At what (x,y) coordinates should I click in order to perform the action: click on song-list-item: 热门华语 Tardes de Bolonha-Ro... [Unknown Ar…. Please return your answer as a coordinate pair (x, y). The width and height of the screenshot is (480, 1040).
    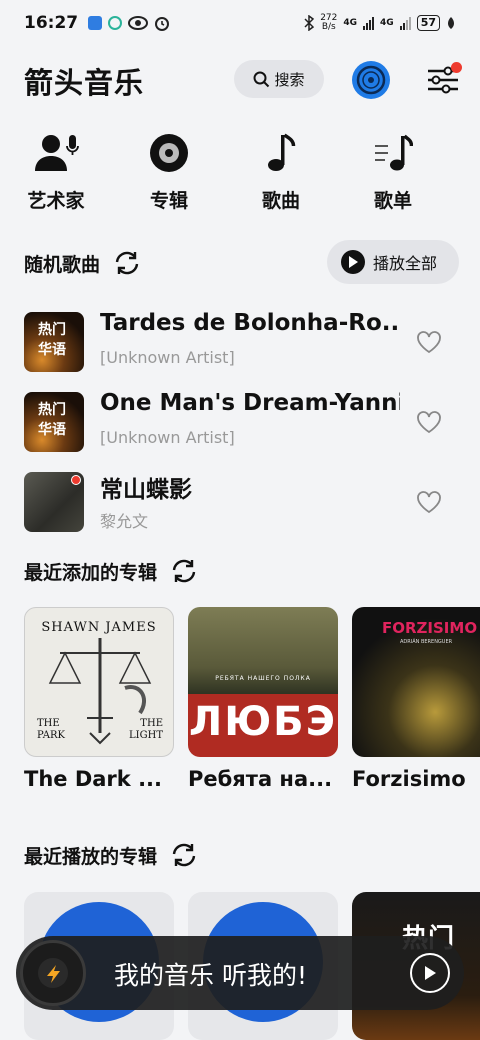
    Looking at the image, I should click on (242, 342).